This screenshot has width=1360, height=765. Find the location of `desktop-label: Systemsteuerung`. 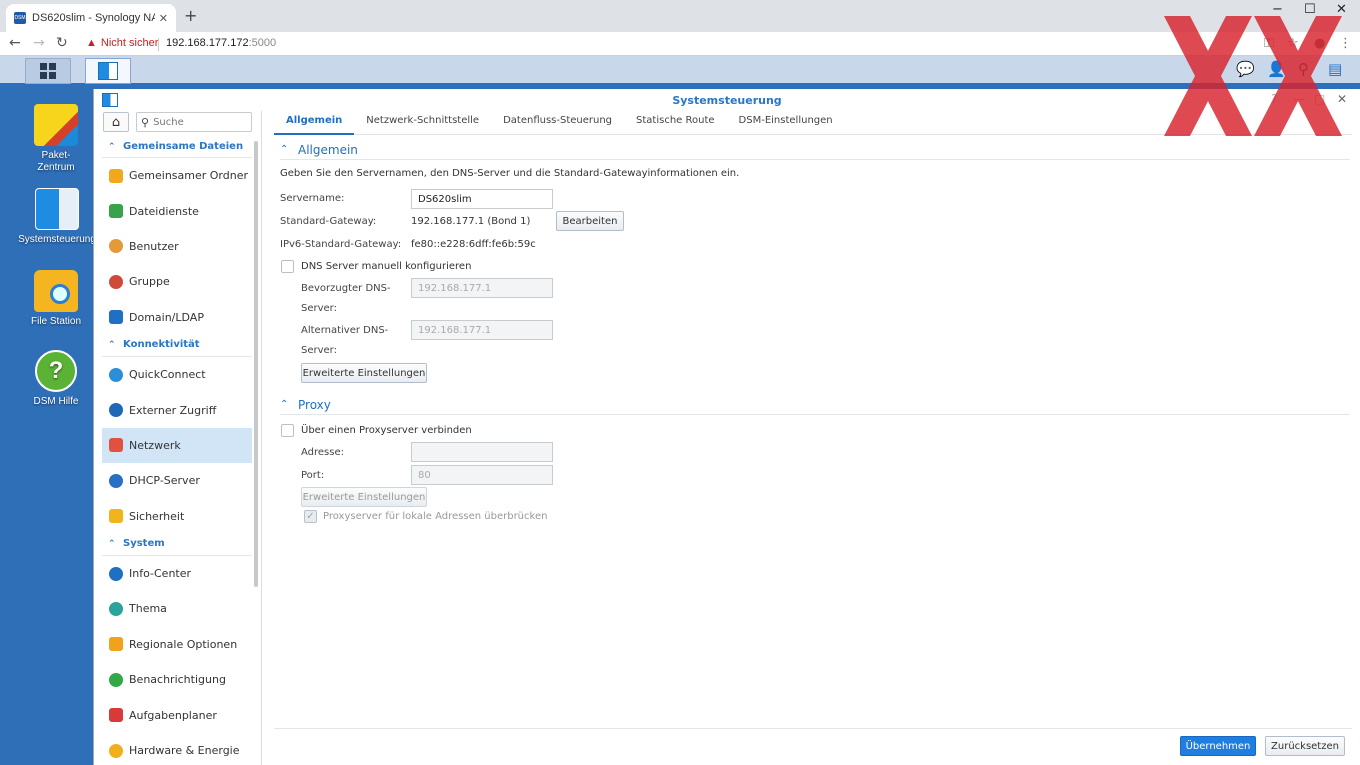

desktop-label: Systemsteuerung is located at coordinates (57, 239).